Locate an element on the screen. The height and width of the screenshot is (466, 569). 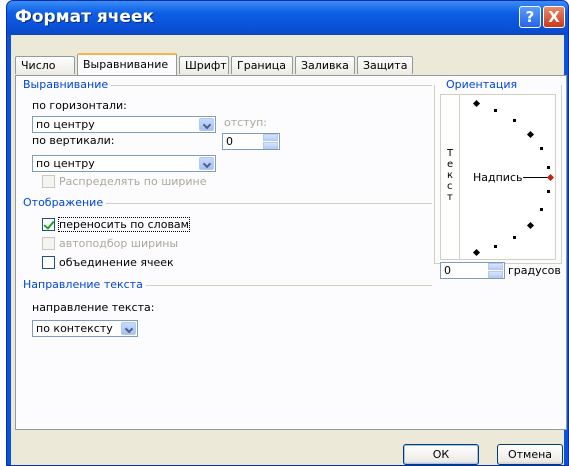
vertical-select: по центру is located at coordinates (124, 163).